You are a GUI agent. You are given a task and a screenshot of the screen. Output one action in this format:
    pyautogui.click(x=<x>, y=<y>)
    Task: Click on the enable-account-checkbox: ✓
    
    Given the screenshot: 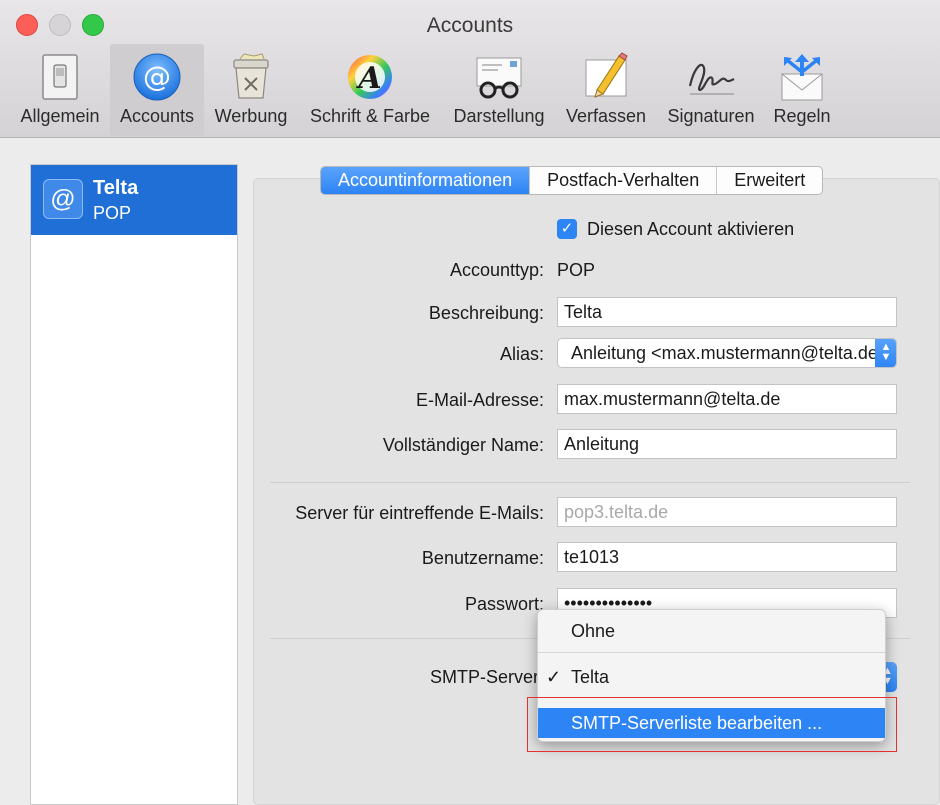 What is the action you would take?
    pyautogui.click(x=567, y=229)
    